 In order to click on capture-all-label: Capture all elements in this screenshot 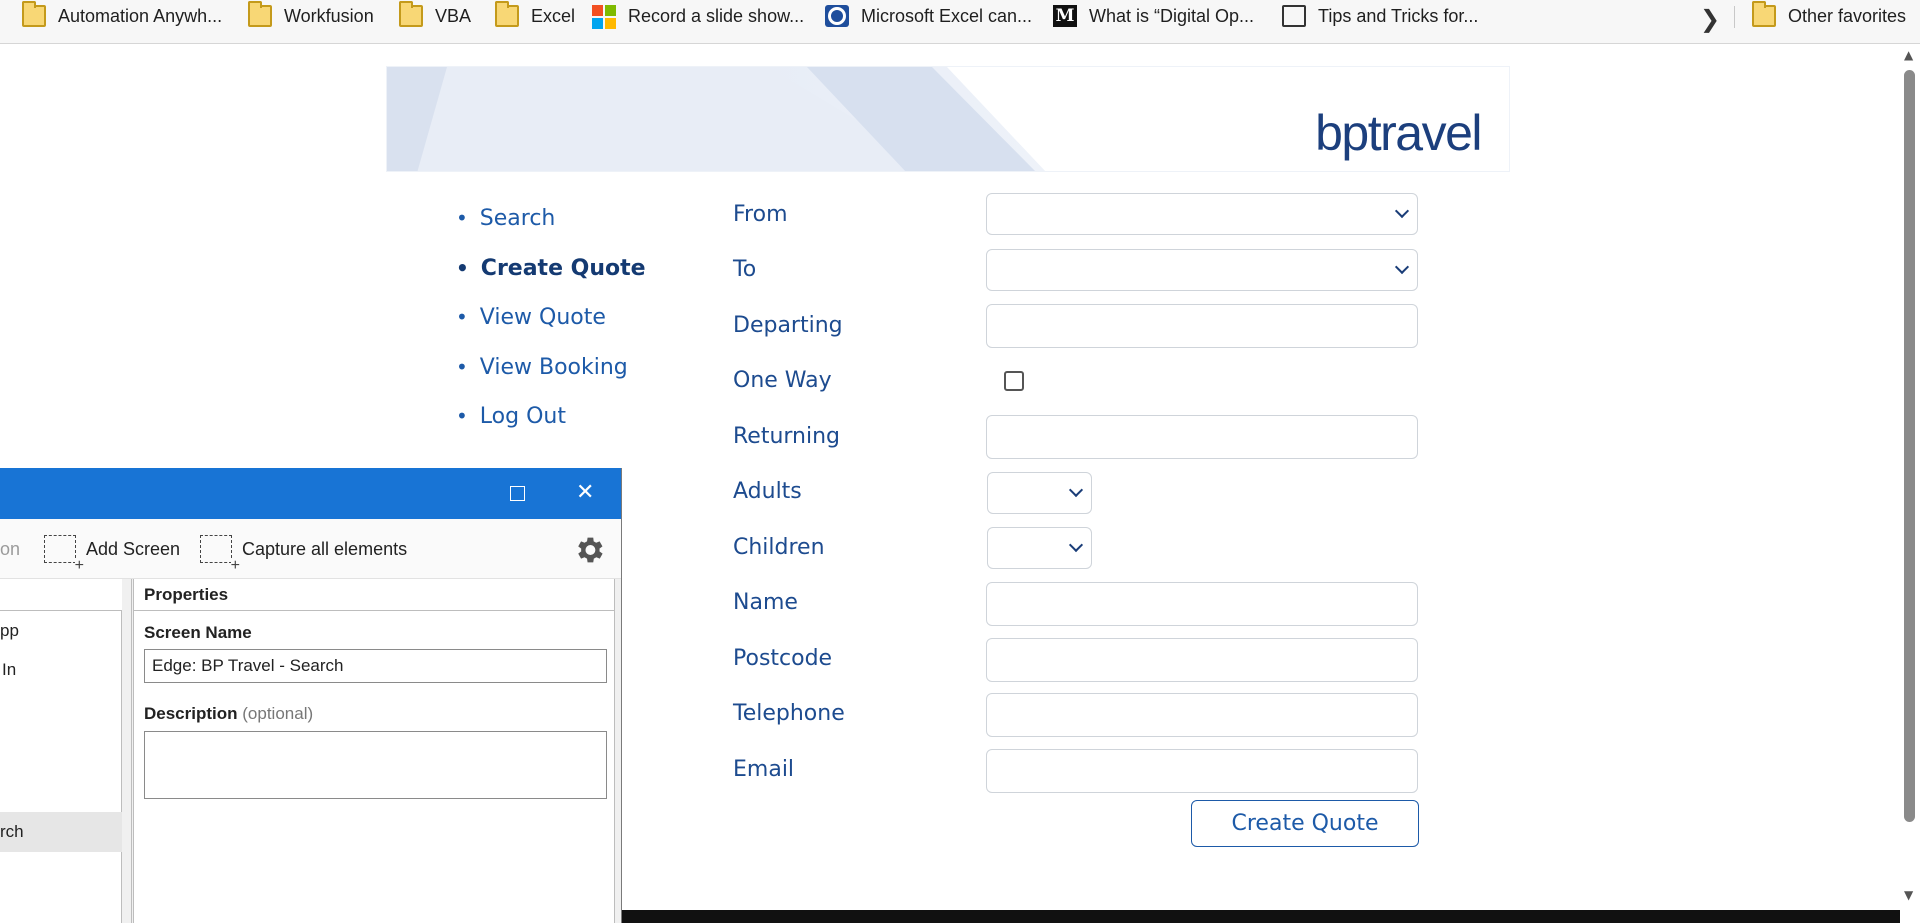, I will do `click(325, 548)`.